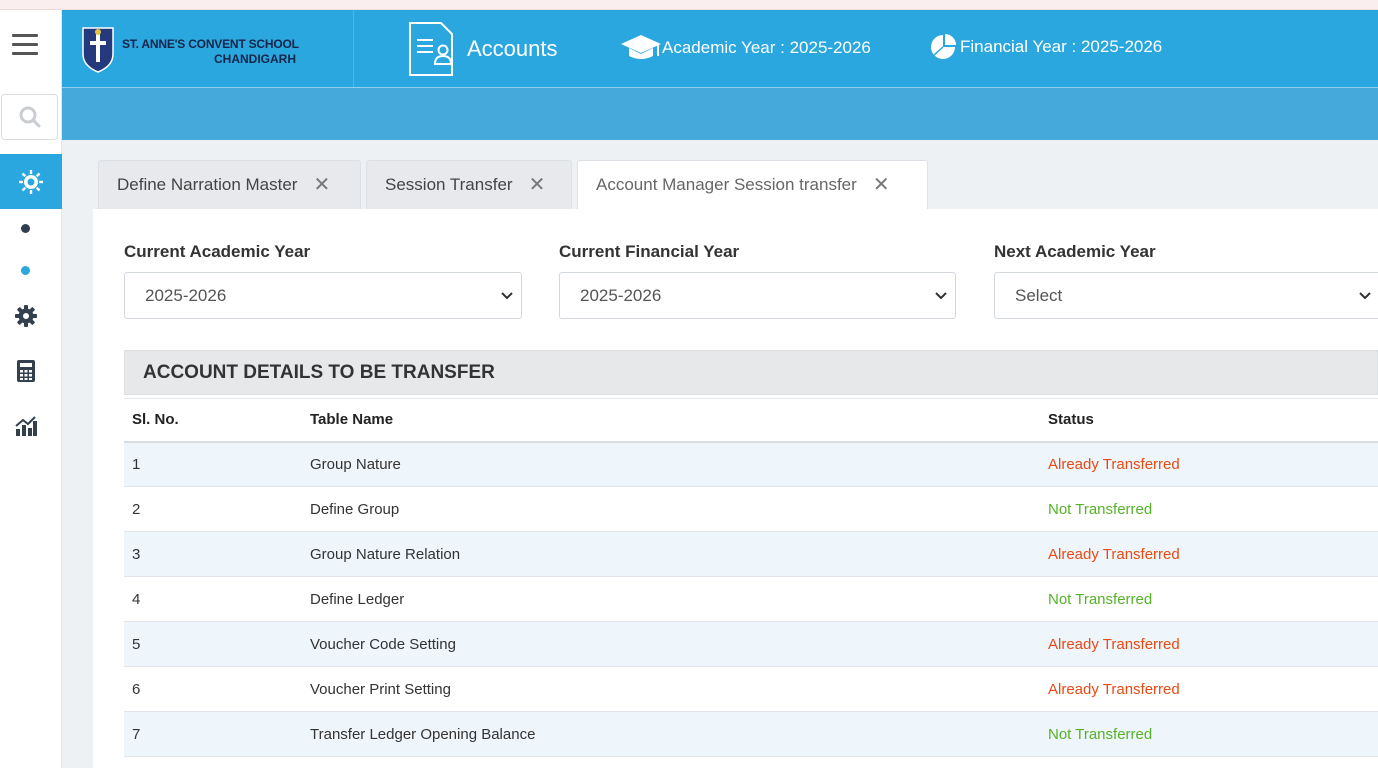  Describe the element at coordinates (641, 47) in the screenshot. I see `graduation-cap-icon` at that location.